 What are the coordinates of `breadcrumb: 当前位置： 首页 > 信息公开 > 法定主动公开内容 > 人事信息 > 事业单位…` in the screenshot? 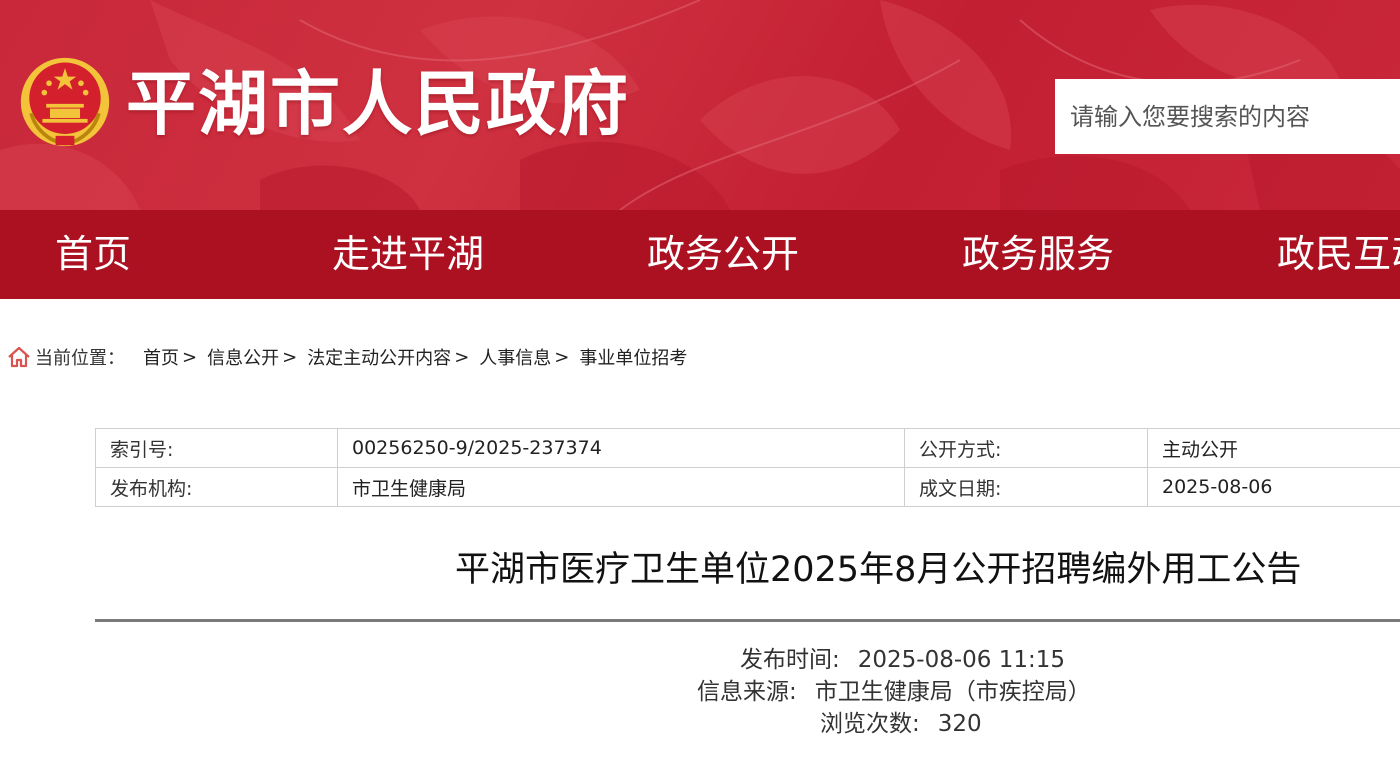 It's located at (346, 357).